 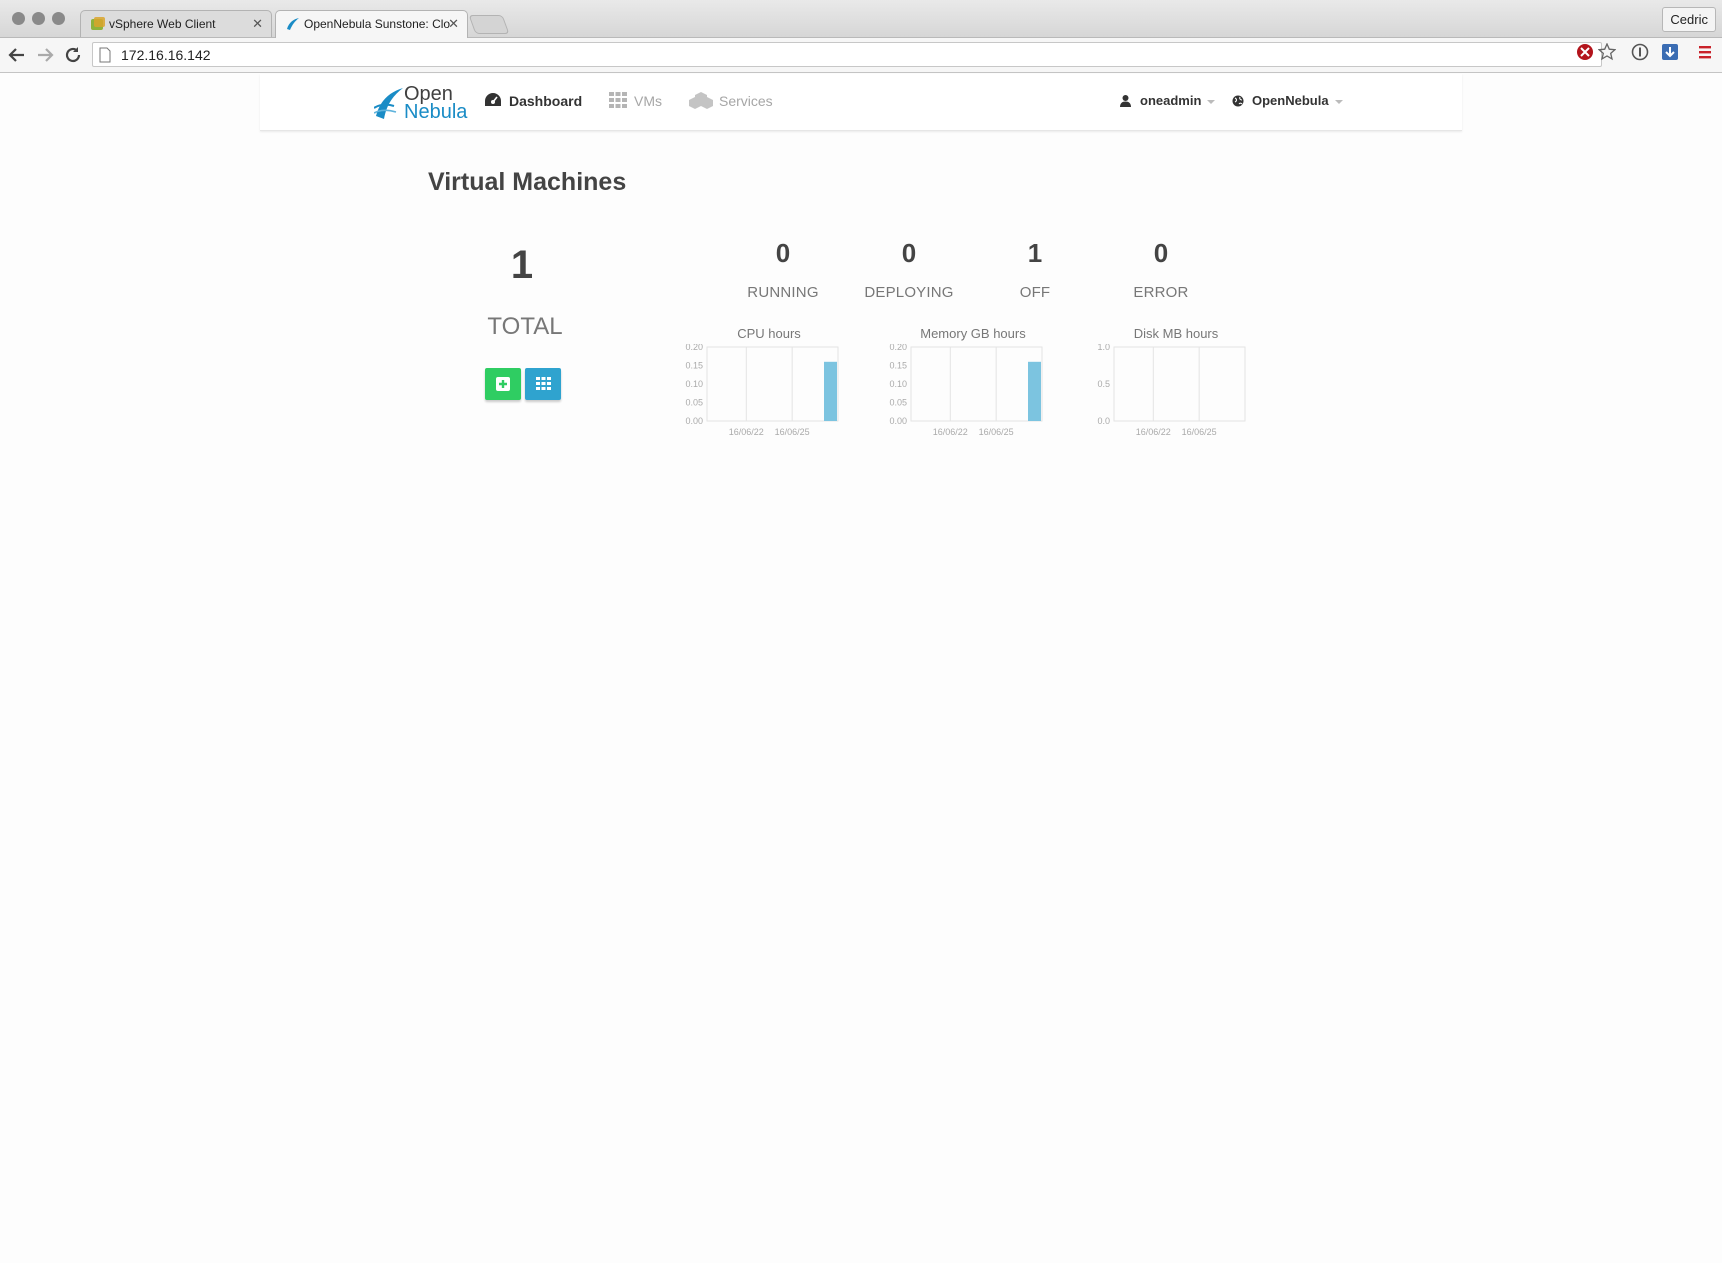 I want to click on nav-dashboard: Dashboard, so click(x=533, y=101).